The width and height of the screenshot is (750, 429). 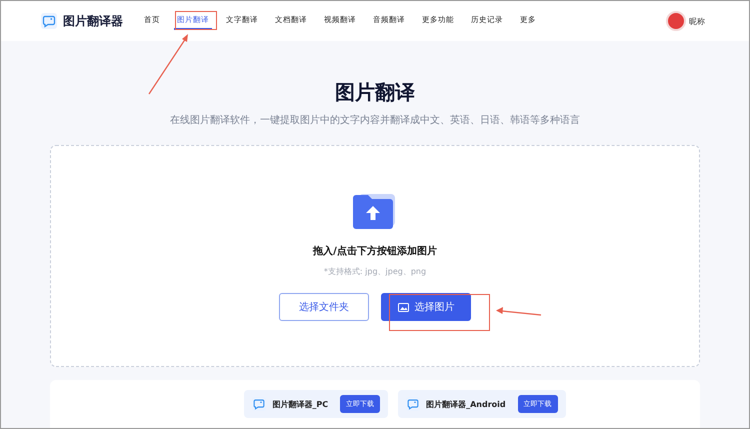 What do you see at coordinates (426, 307) in the screenshot?
I see `select-image-button: 选择图片` at bounding box center [426, 307].